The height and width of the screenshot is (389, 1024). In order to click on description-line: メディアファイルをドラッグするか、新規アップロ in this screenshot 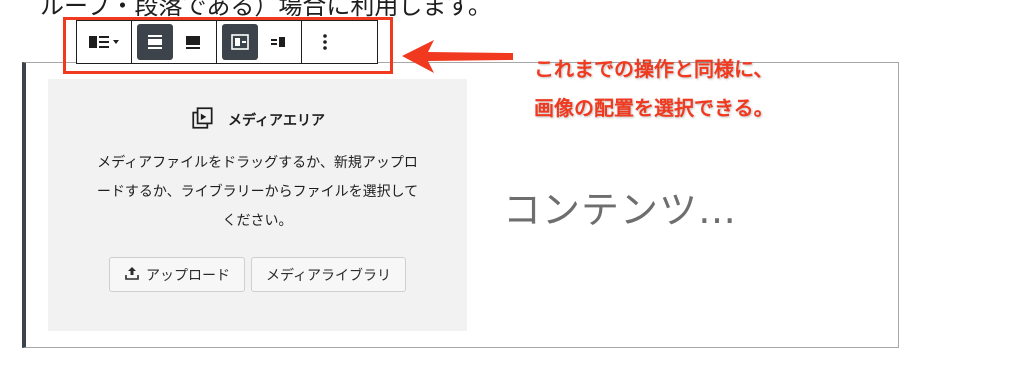, I will do `click(257, 163)`.